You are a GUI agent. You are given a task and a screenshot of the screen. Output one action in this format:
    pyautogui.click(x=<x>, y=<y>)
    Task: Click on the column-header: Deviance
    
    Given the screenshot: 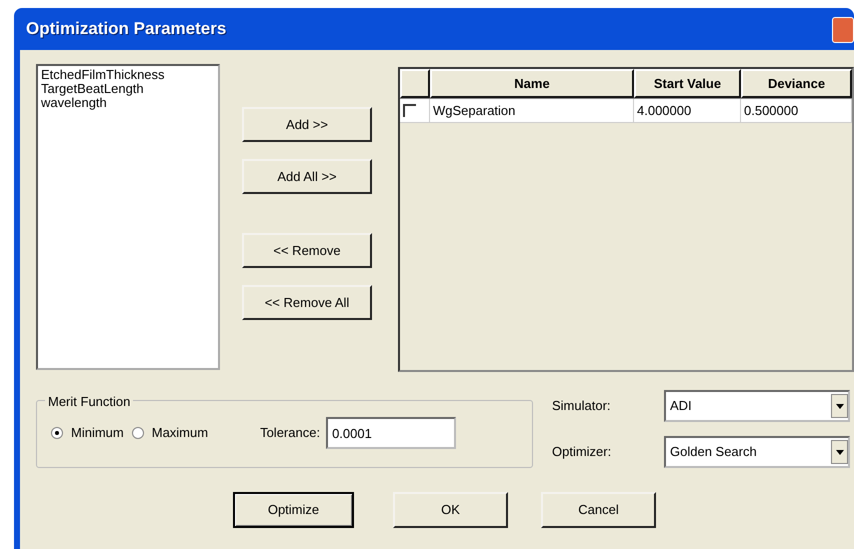 What is the action you would take?
    pyautogui.click(x=796, y=83)
    